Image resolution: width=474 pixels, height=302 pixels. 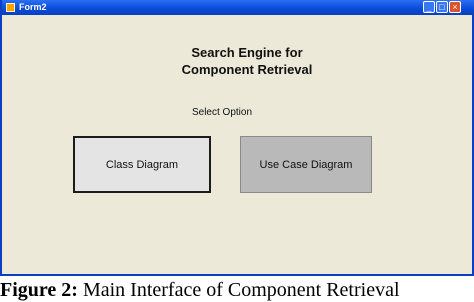 I want to click on maximize-button: □, so click(x=442, y=7).